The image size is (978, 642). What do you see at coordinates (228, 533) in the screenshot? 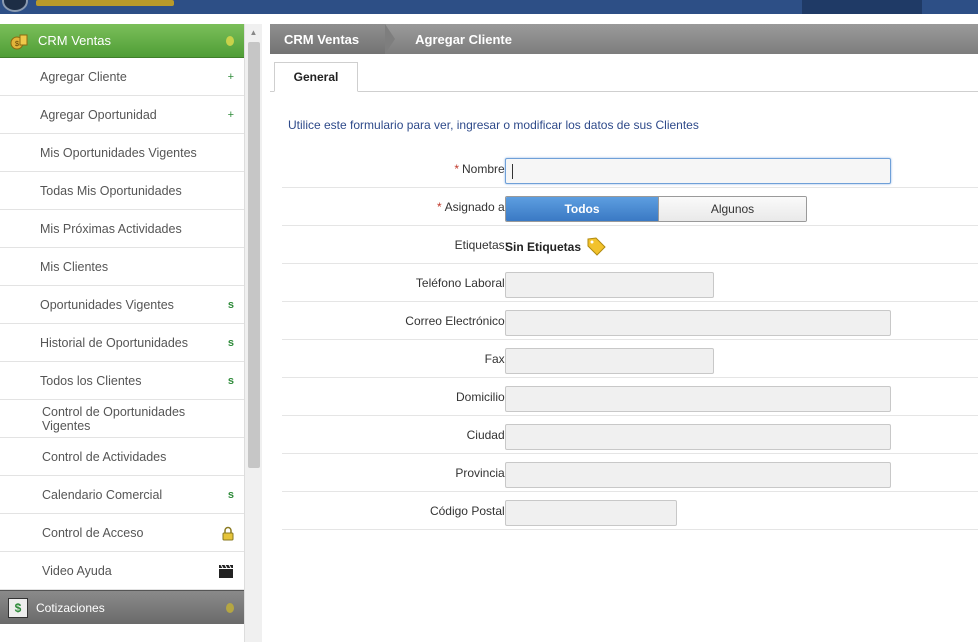
I see `lock-icon` at bounding box center [228, 533].